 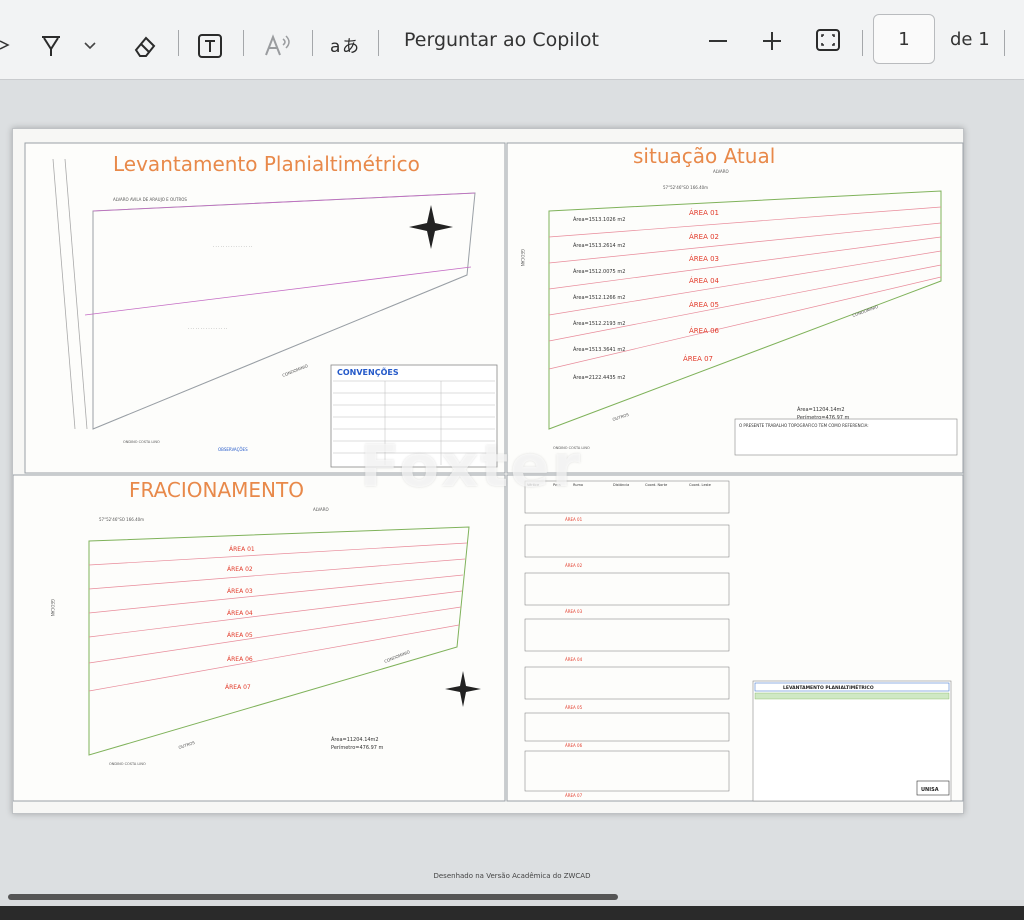 What do you see at coordinates (700, 485) in the screenshot?
I see `svg-text: Coord. Leste` at bounding box center [700, 485].